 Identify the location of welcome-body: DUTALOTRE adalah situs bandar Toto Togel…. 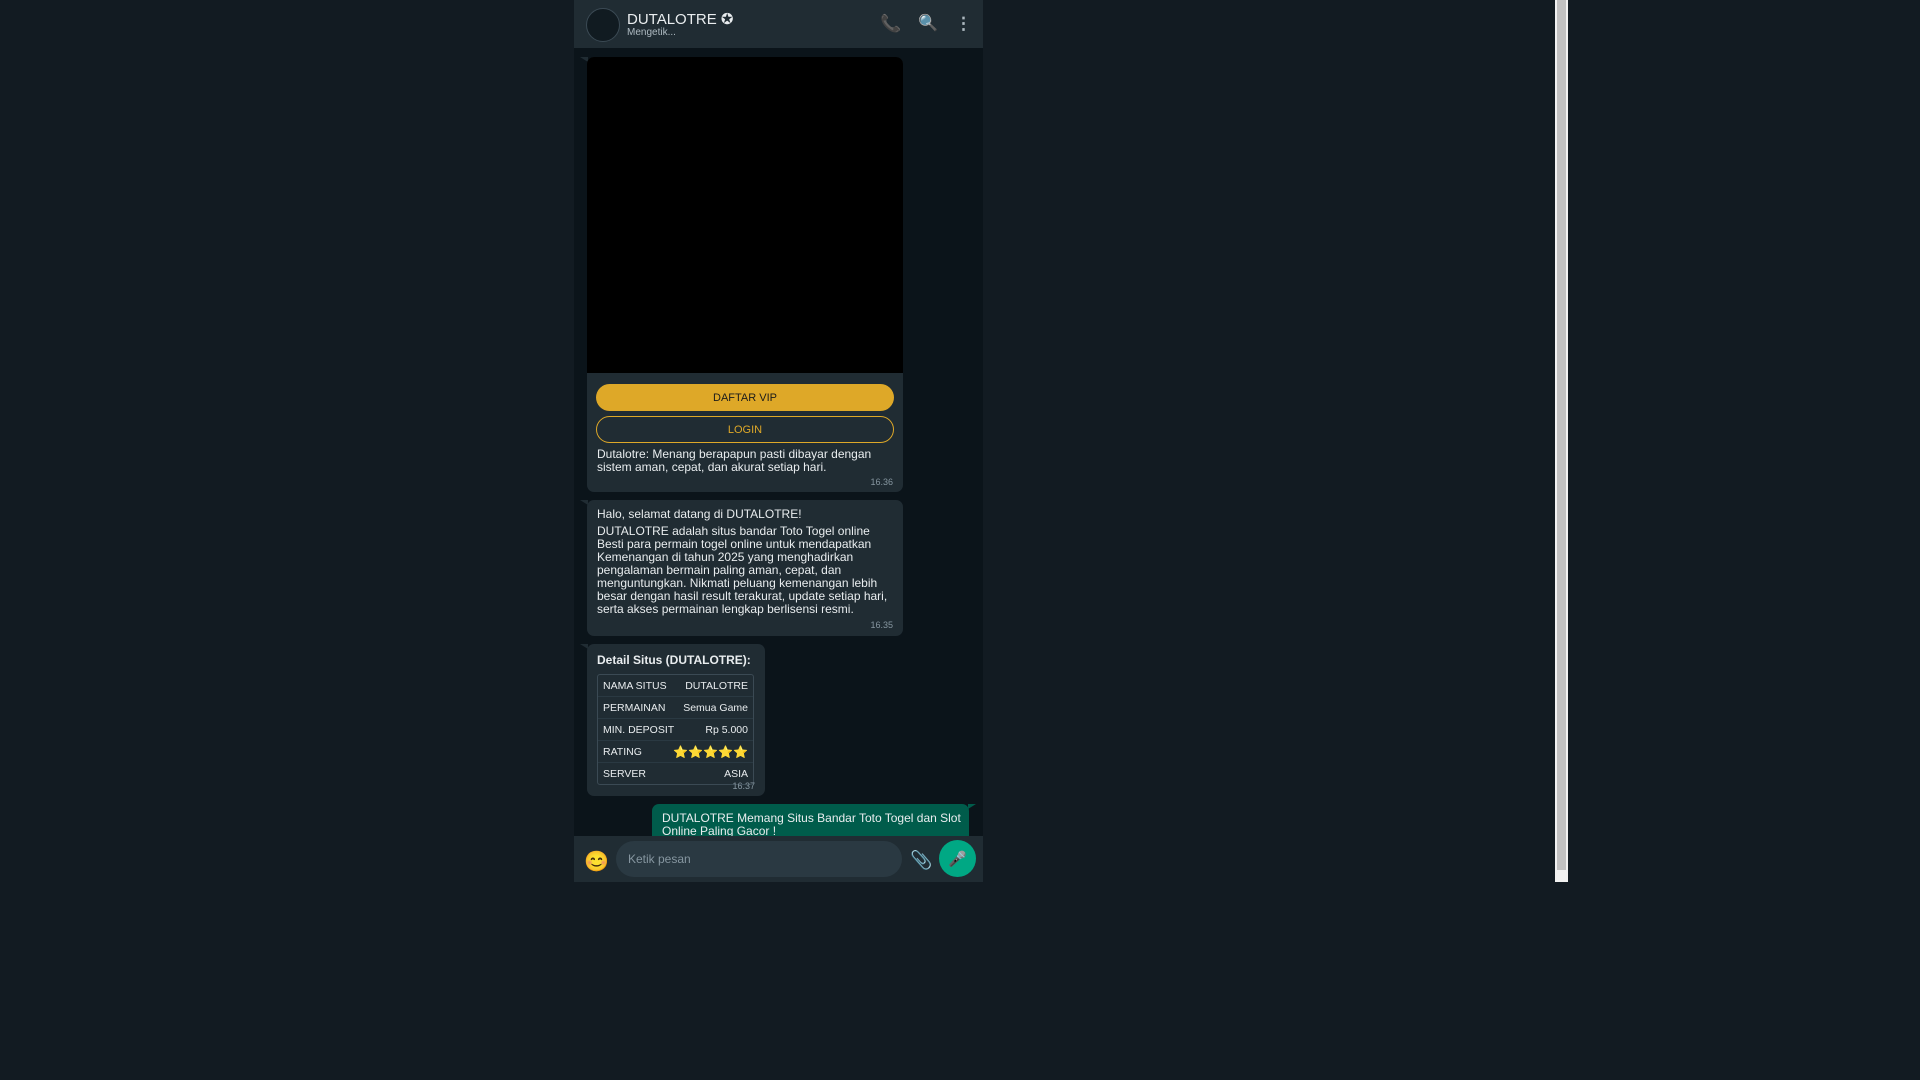
(742, 570).